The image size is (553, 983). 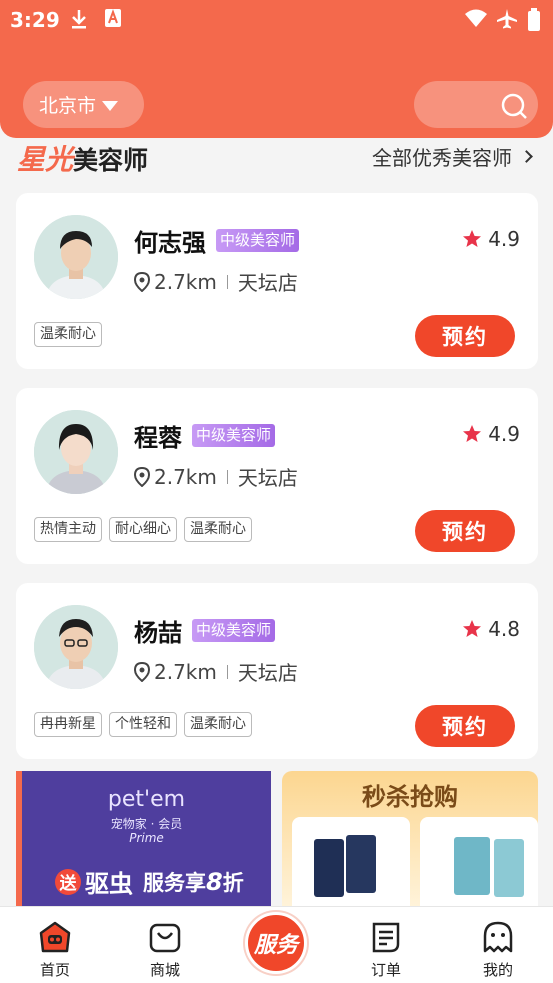 I want to click on battery-icon, so click(x=534, y=22).